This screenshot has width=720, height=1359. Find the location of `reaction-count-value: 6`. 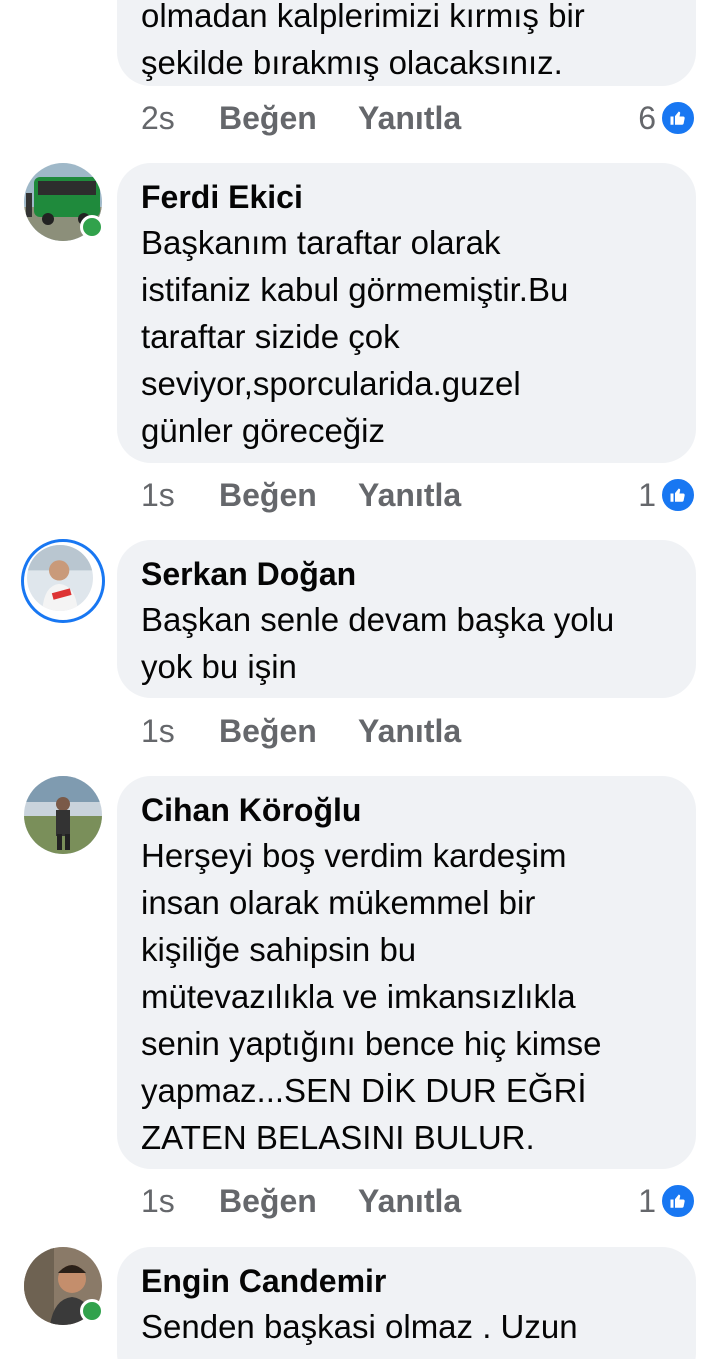

reaction-count-value: 6 is located at coordinates (647, 117).